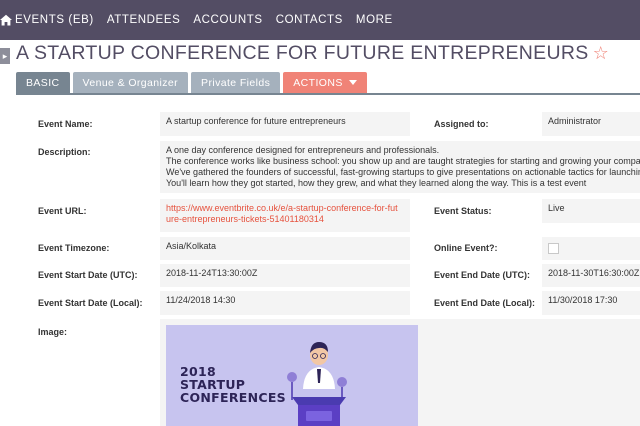  What do you see at coordinates (575, 121) in the screenshot?
I see `assigned-to-text: Administrator` at bounding box center [575, 121].